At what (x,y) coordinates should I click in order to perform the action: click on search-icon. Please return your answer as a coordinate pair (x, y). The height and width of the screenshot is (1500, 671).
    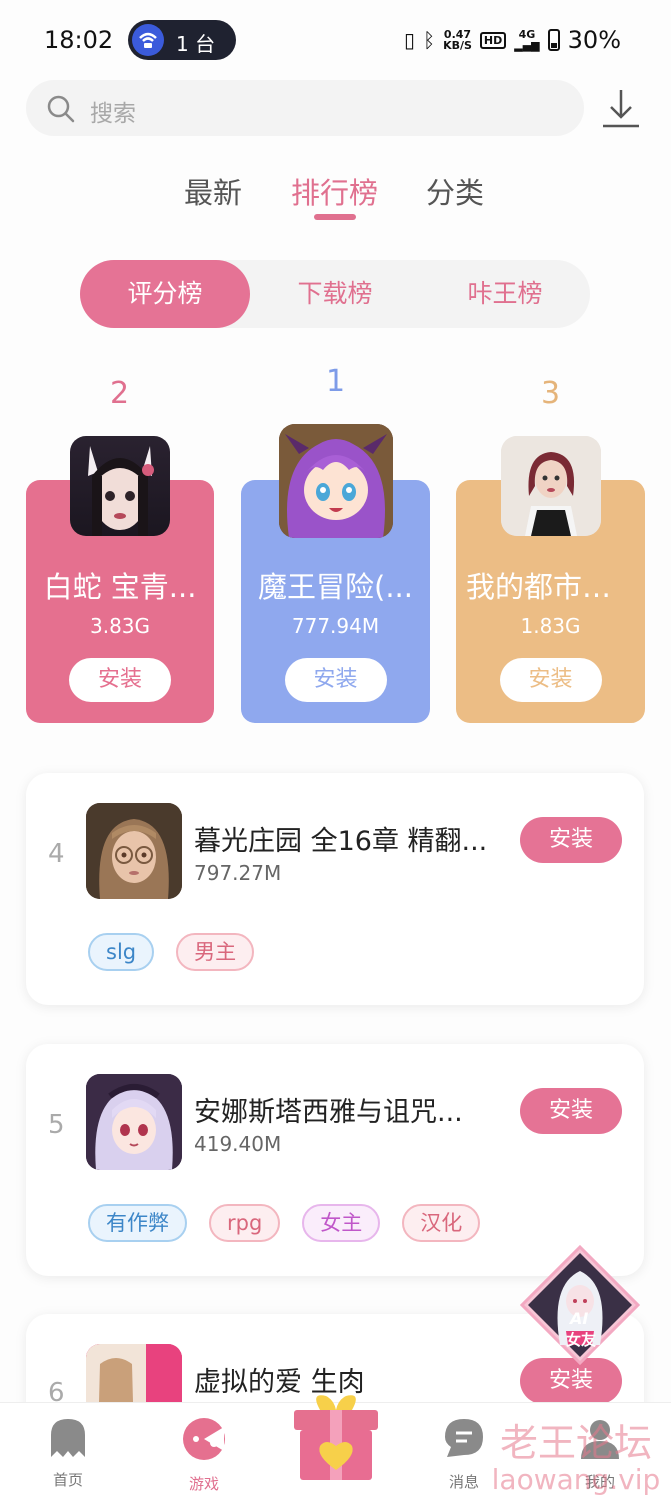
    Looking at the image, I should click on (61, 109).